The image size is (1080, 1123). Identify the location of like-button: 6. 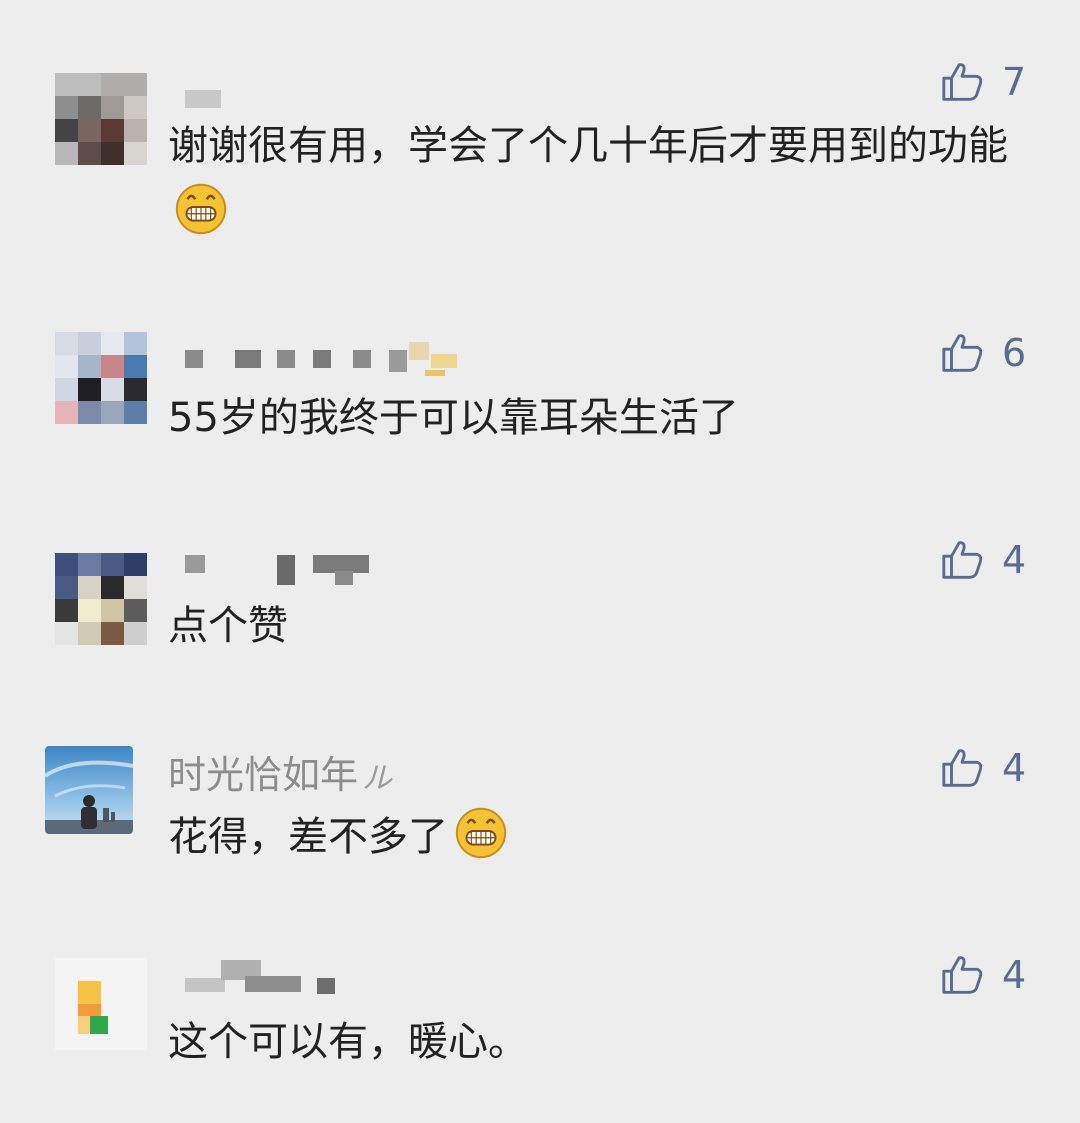
(985, 353).